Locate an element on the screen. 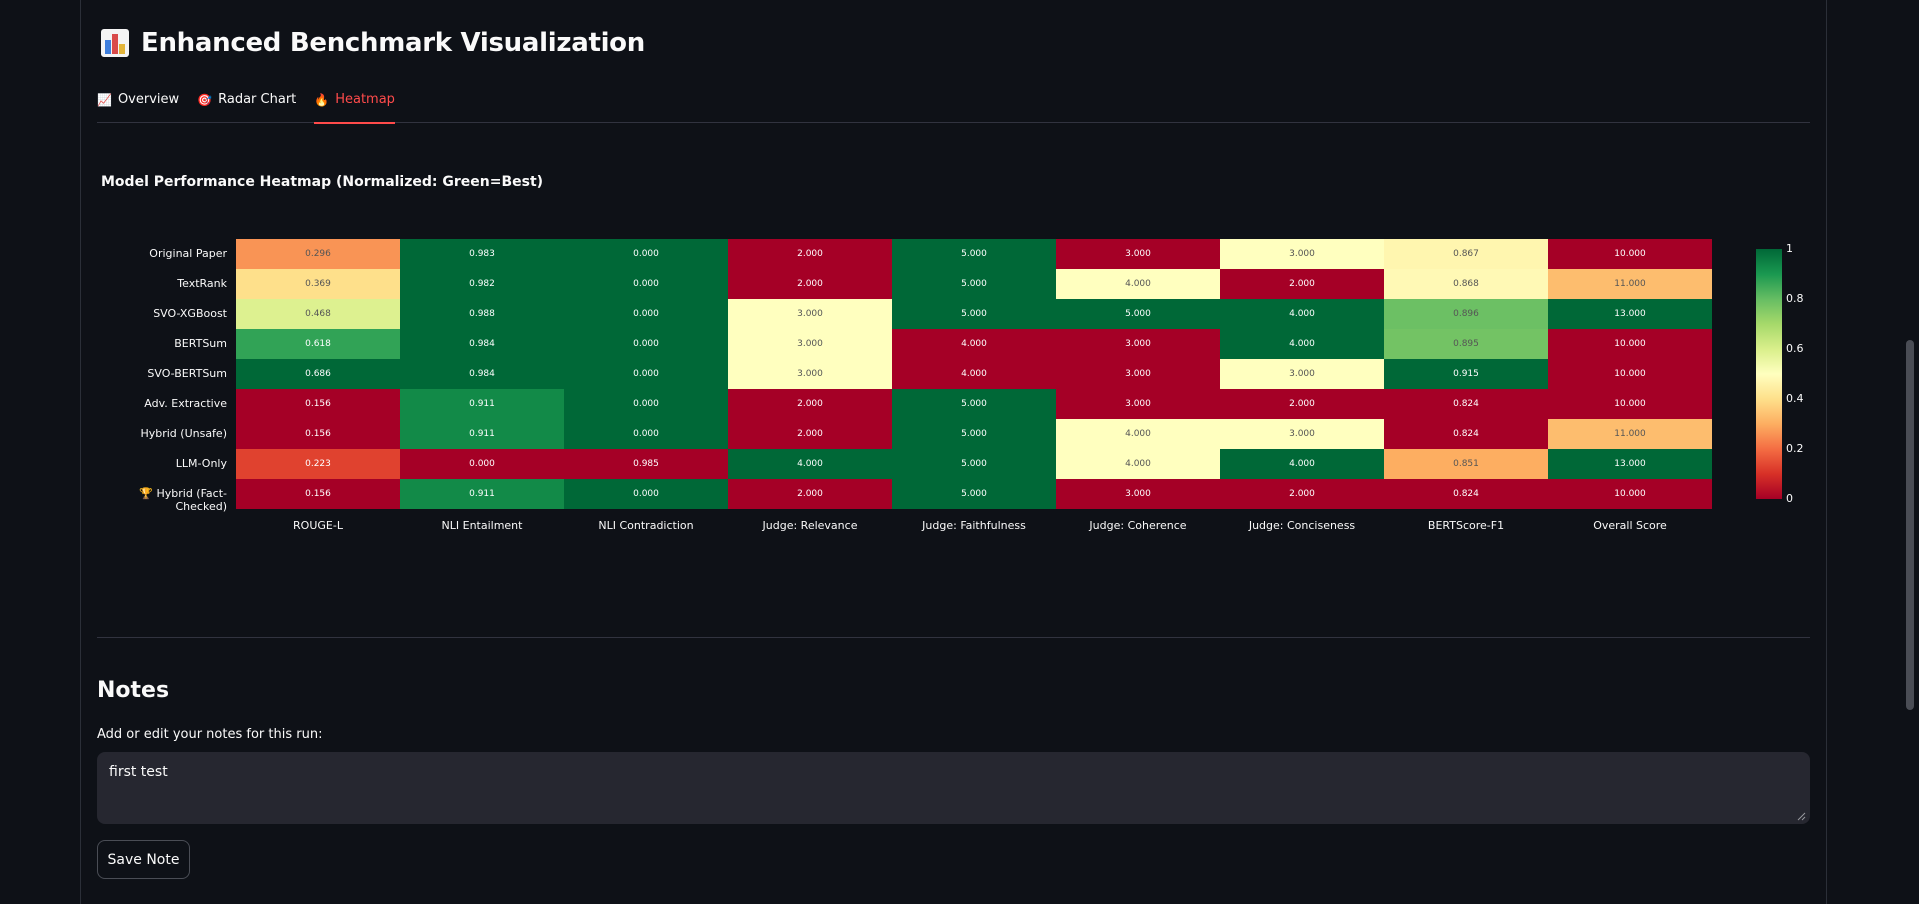 The width and height of the screenshot is (1919, 904). target-icon: 🎯 is located at coordinates (205, 100).